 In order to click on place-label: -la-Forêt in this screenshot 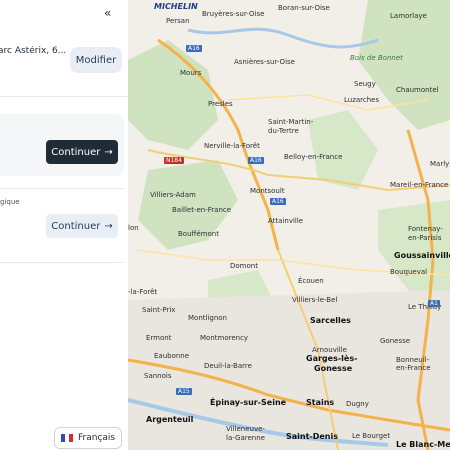, I will do `click(143, 292)`.